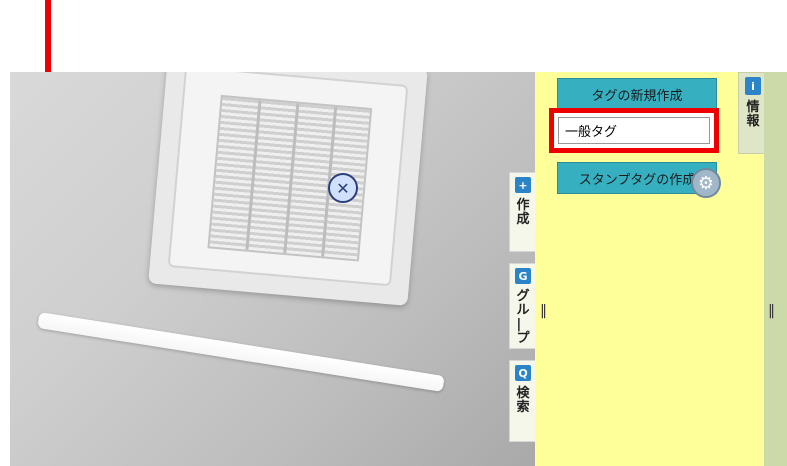  Describe the element at coordinates (706, 183) in the screenshot. I see `gear-icon: ⚙` at that location.